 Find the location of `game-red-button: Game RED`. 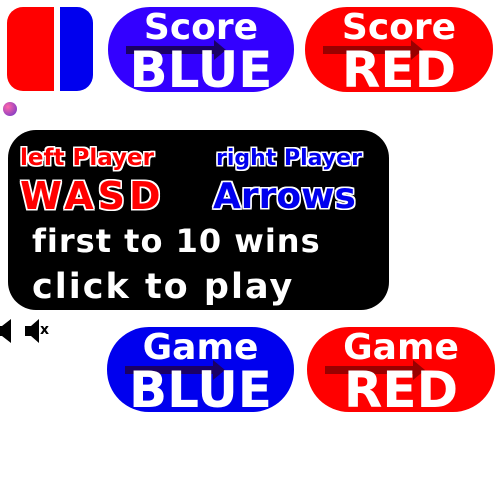

game-red-button: Game RED is located at coordinates (401, 369).